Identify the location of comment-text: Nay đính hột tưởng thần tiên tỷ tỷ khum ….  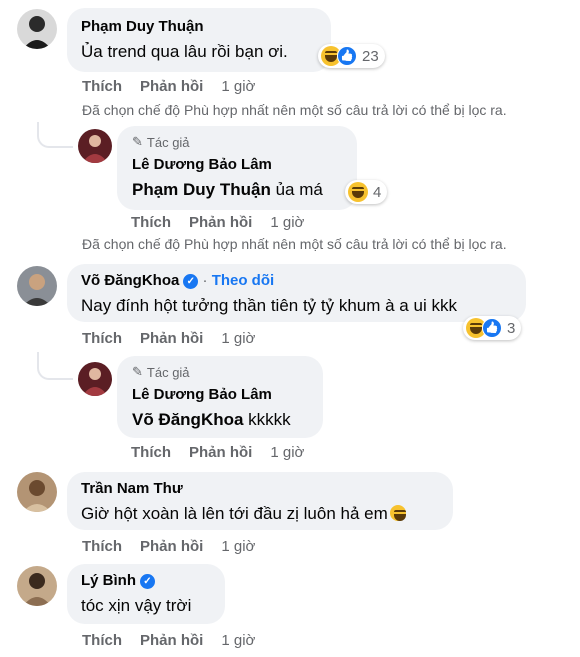
(269, 305).